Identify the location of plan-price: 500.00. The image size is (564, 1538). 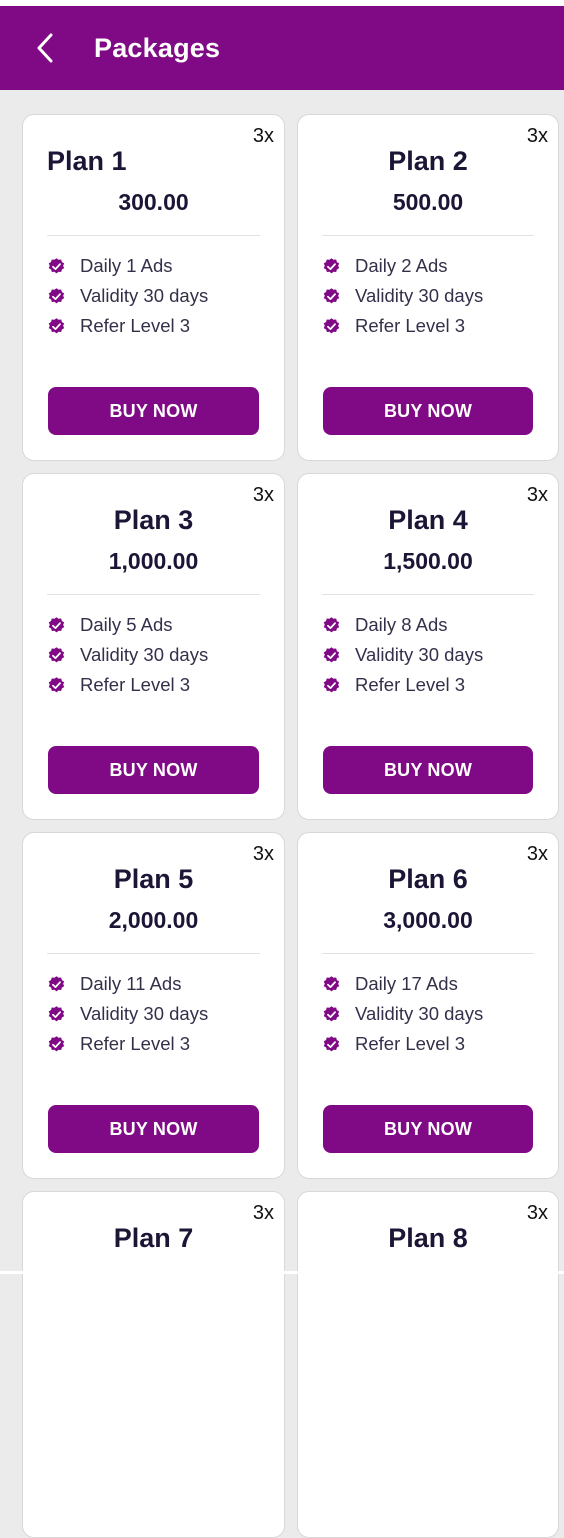
(428, 202).